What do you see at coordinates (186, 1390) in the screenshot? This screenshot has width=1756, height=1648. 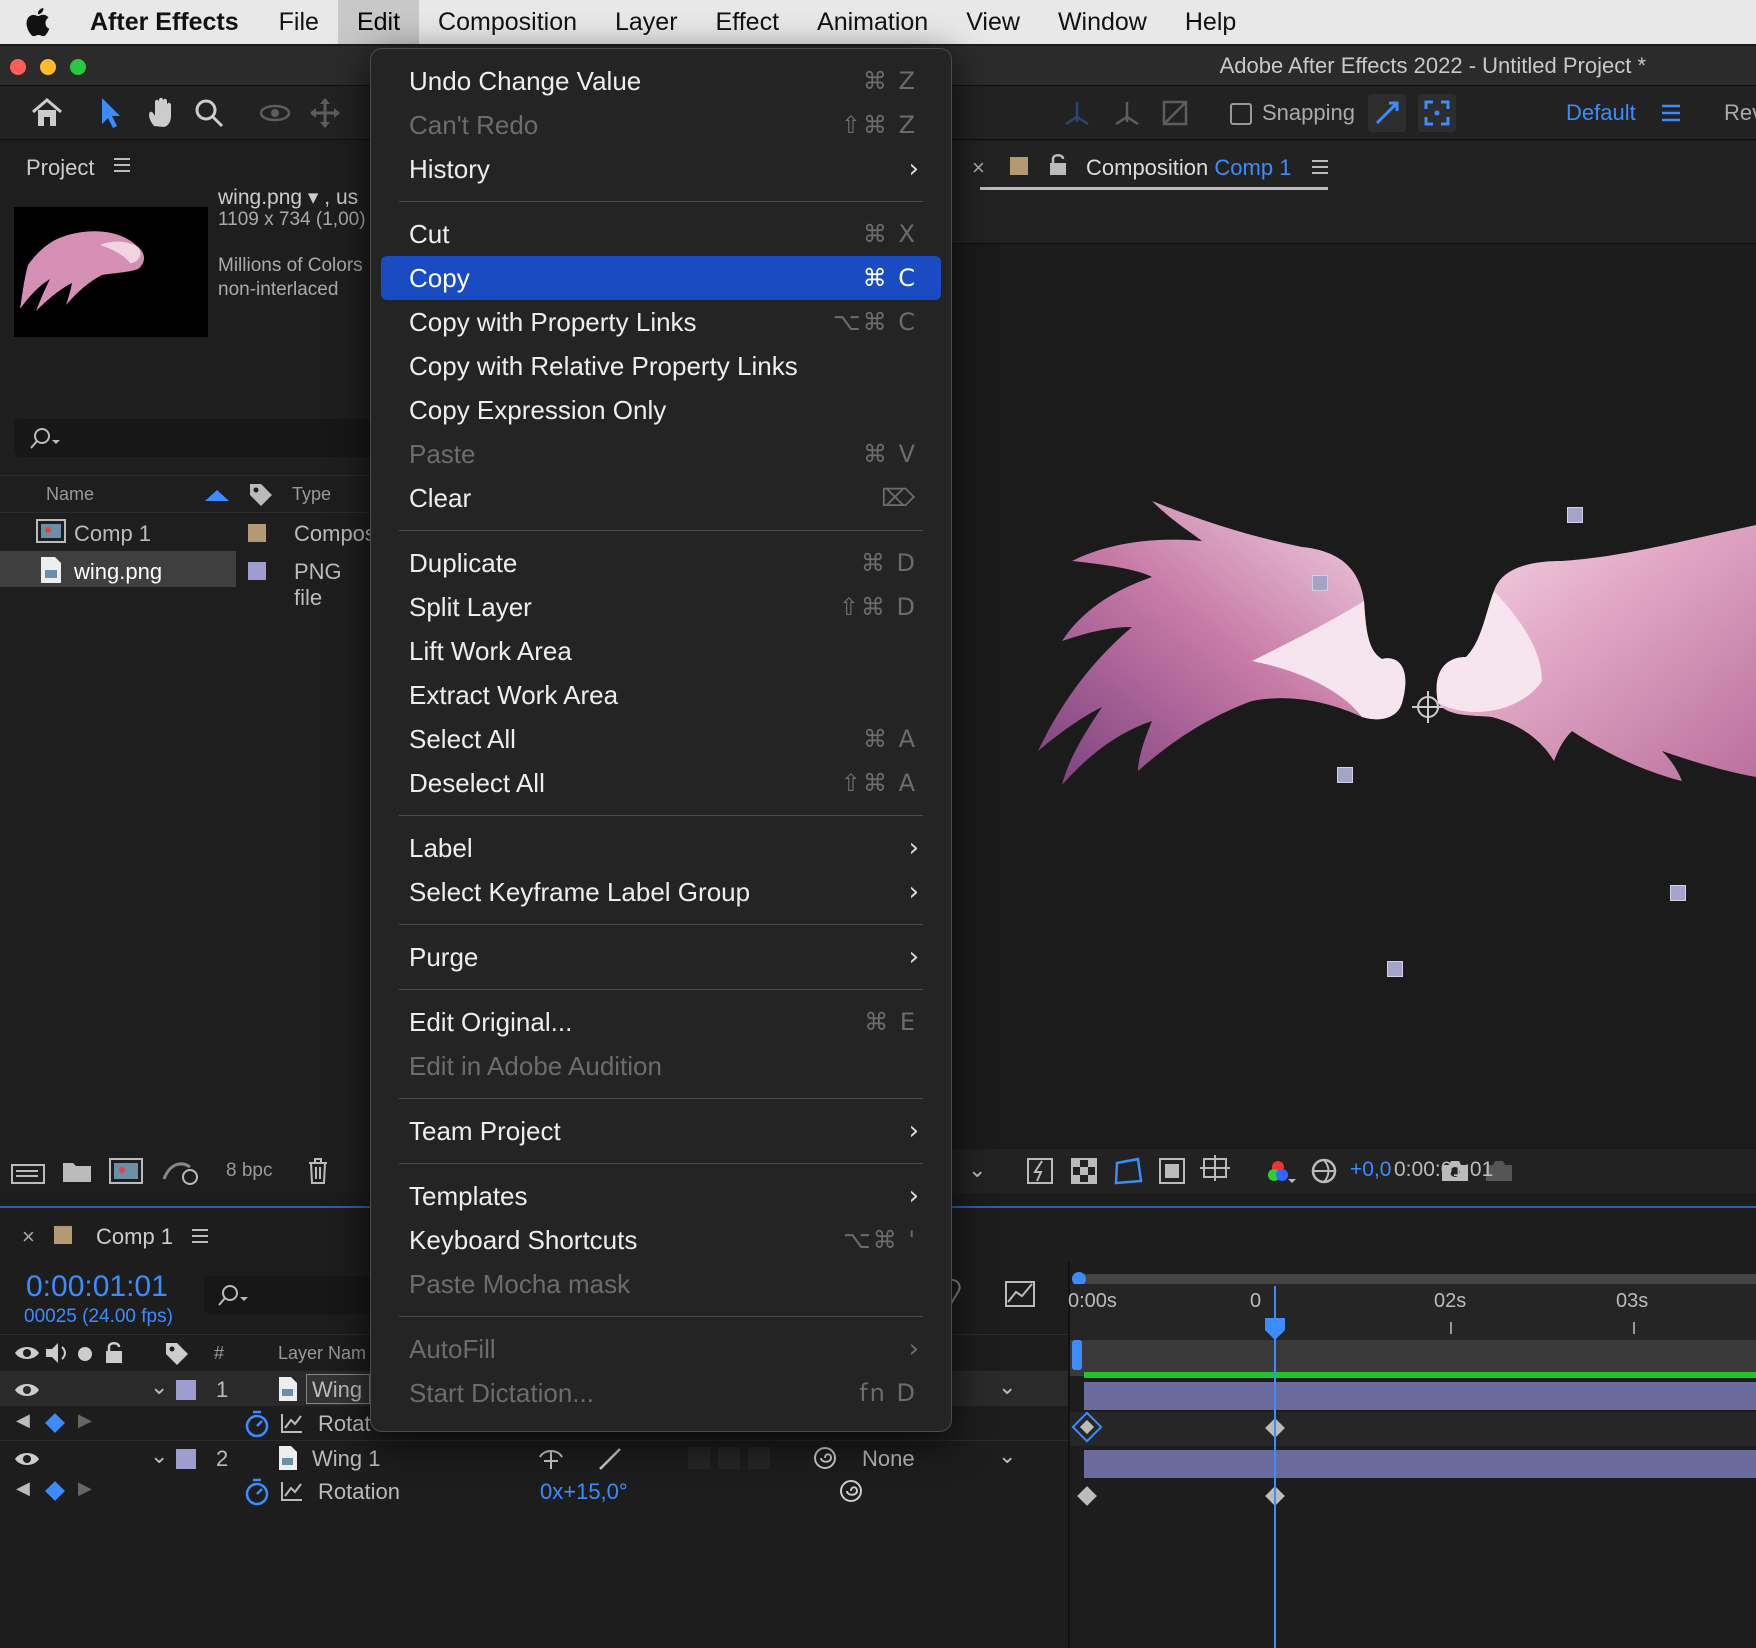 I see `layer-label-swatch` at bounding box center [186, 1390].